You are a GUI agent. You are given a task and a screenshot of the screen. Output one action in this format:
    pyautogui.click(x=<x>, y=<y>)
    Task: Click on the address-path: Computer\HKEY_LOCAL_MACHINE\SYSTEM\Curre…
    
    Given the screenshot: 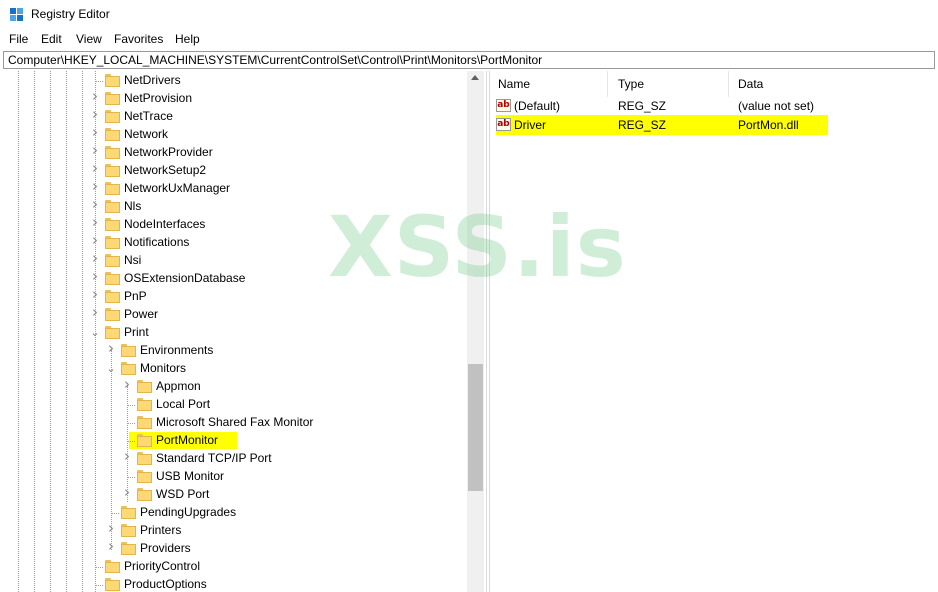 What is the action you would take?
    pyautogui.click(x=275, y=60)
    